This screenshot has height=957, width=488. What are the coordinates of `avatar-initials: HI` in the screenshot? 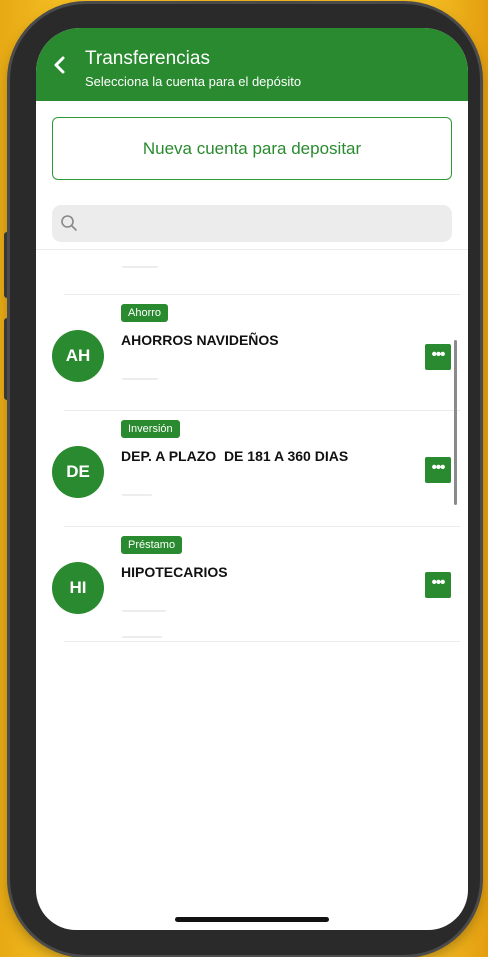 It's located at (78, 587).